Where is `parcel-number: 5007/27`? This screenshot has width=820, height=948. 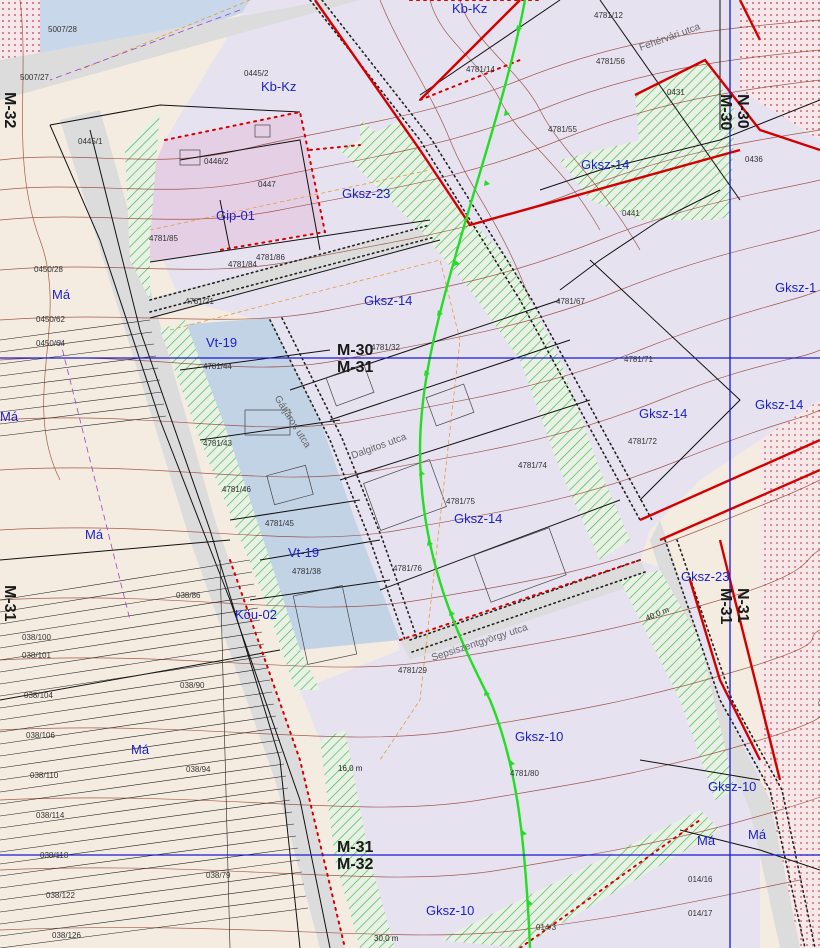 parcel-number: 5007/27 is located at coordinates (34, 77).